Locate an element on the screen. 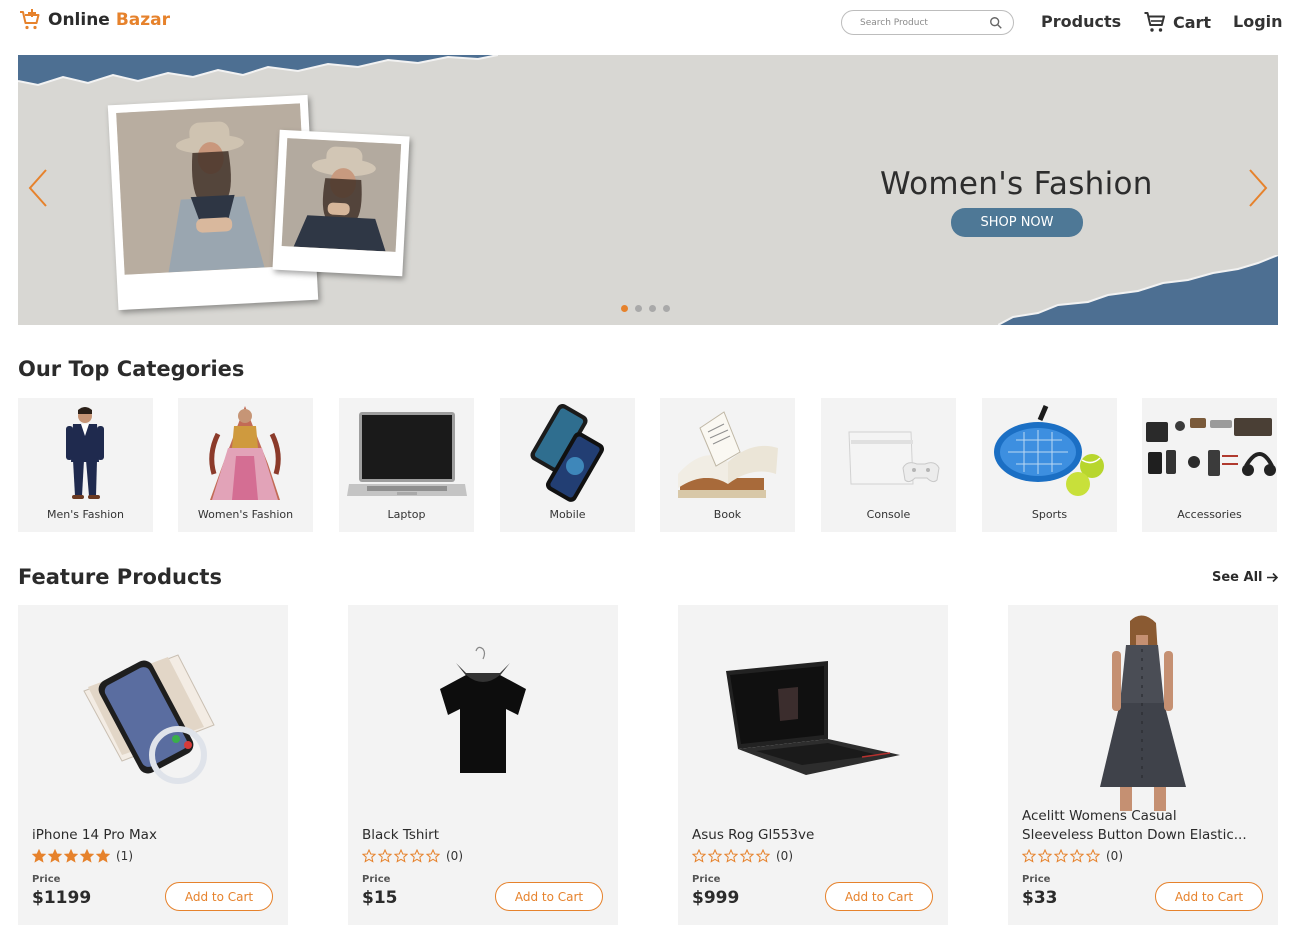 The width and height of the screenshot is (1293, 941). cart-icon is located at coordinates (1154, 22).